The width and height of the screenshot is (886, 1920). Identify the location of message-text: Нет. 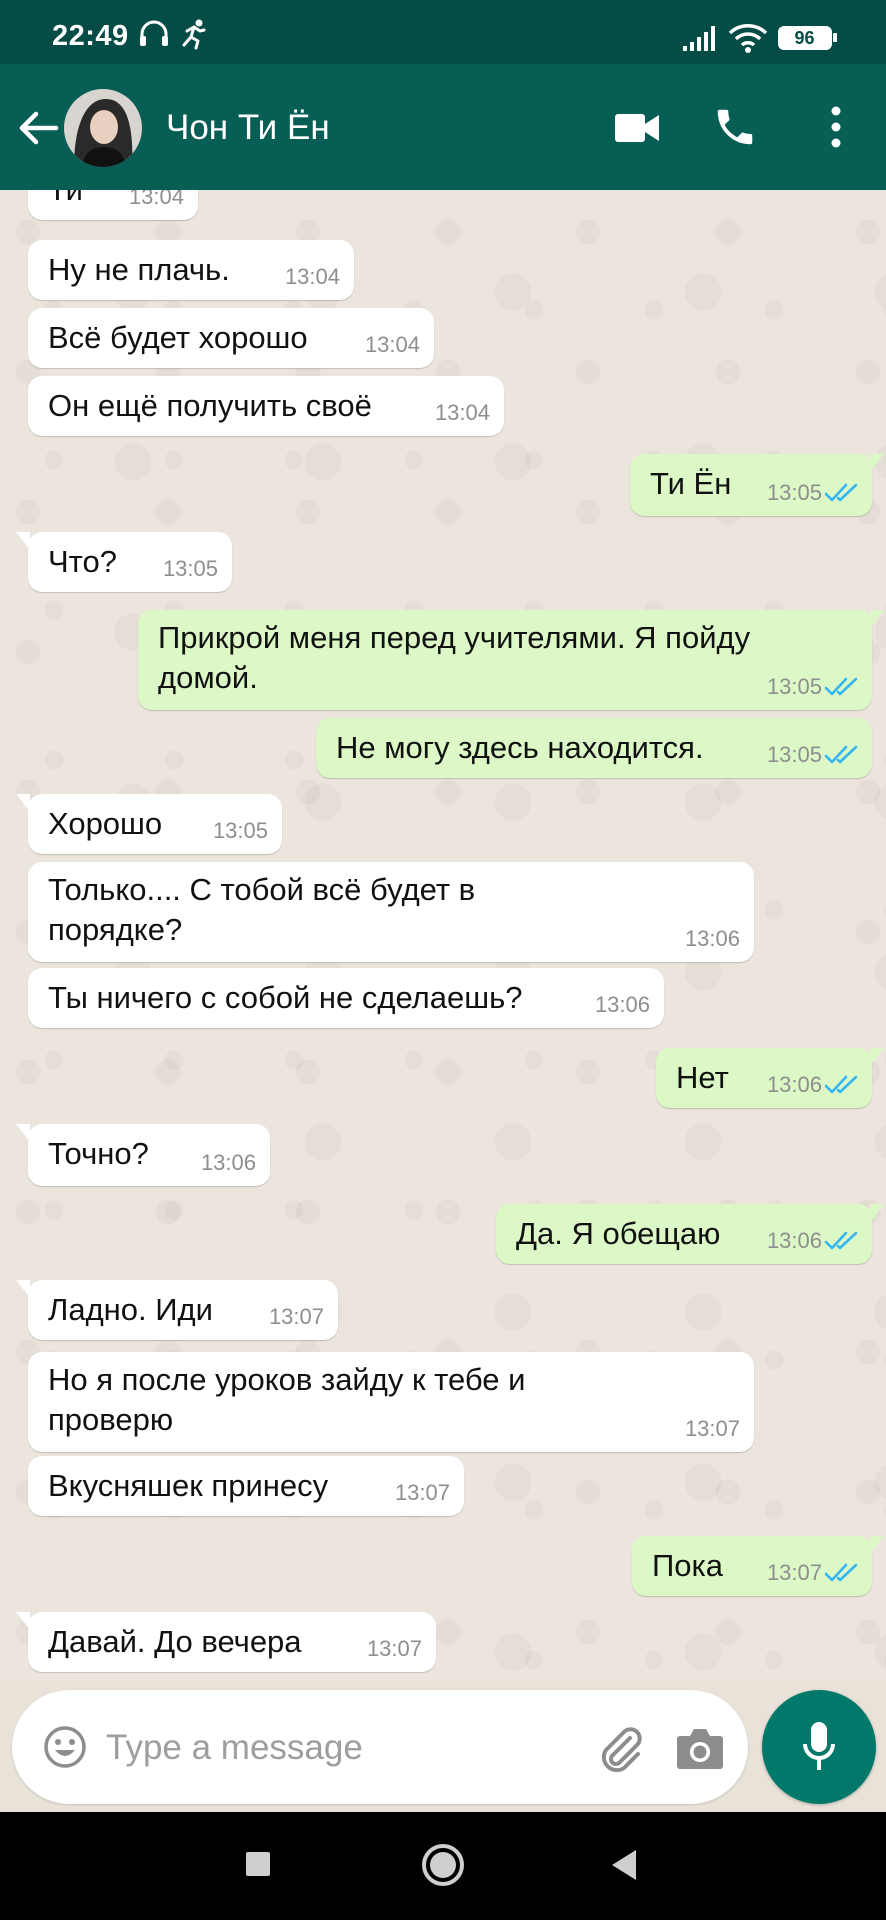
(702, 1077).